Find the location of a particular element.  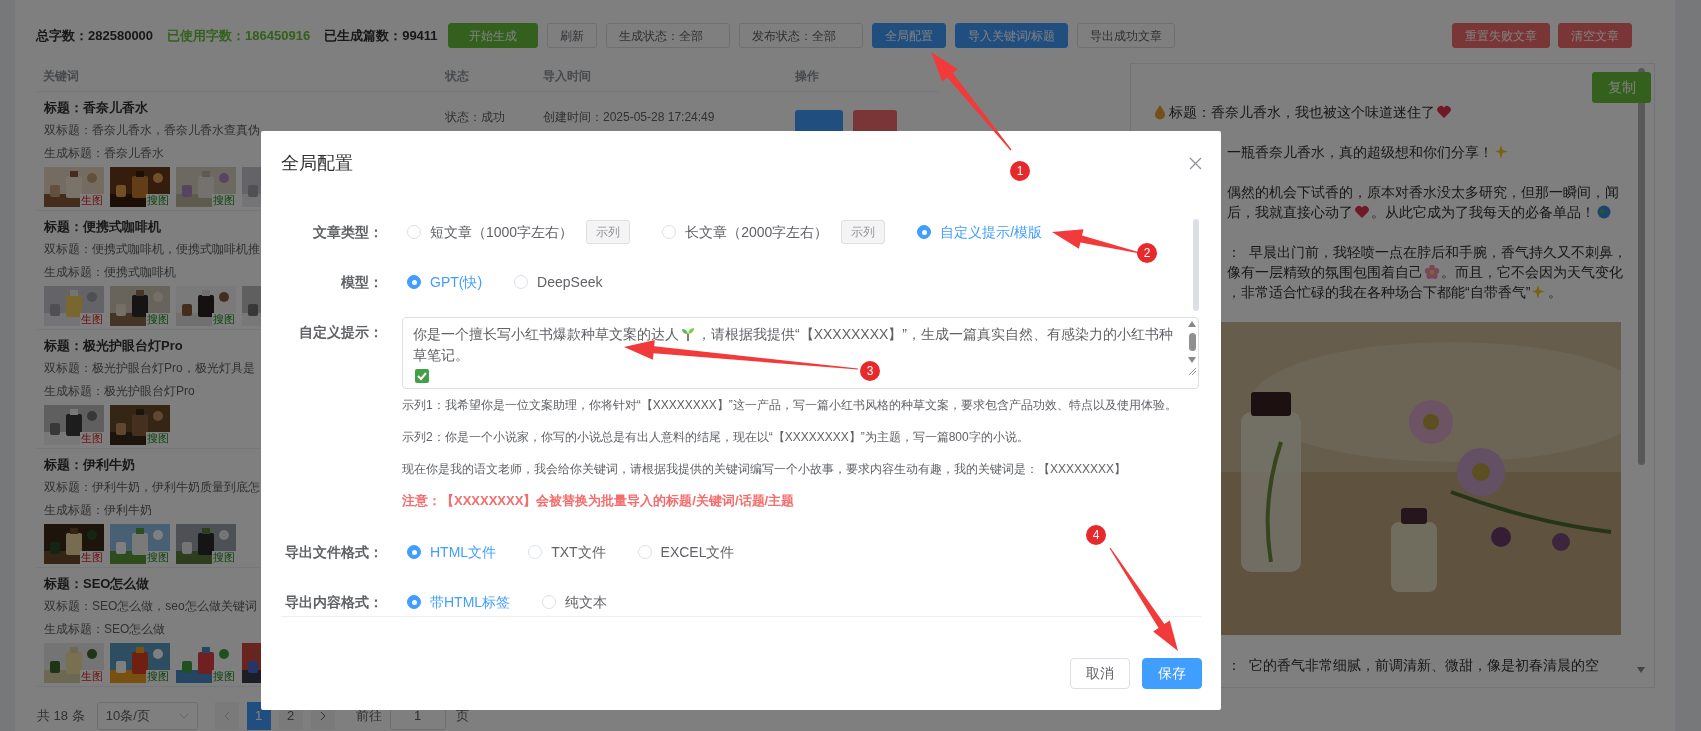

radio-option: 自定义提示/模版 is located at coordinates (980, 232).